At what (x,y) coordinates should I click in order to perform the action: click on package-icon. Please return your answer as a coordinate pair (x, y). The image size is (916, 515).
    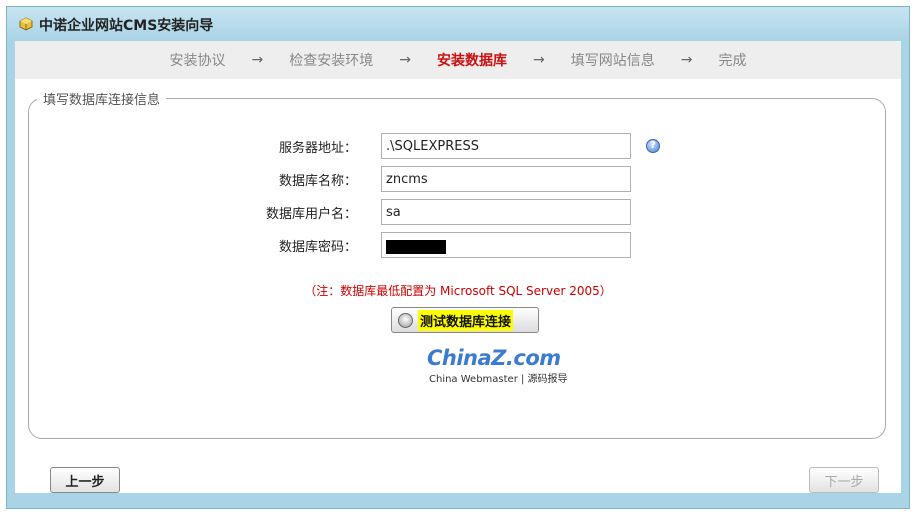
    Looking at the image, I should click on (26, 24).